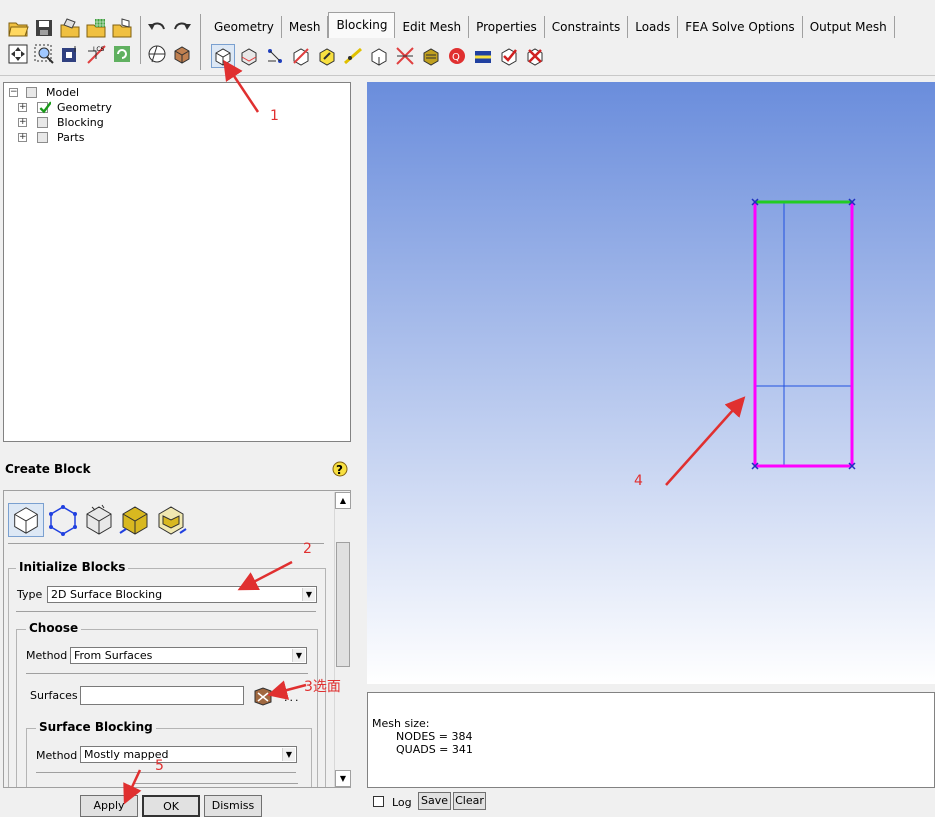 This screenshot has height=817, width=935. Describe the element at coordinates (63, 520) in the screenshot. I see `from-vertices-icon` at that location.